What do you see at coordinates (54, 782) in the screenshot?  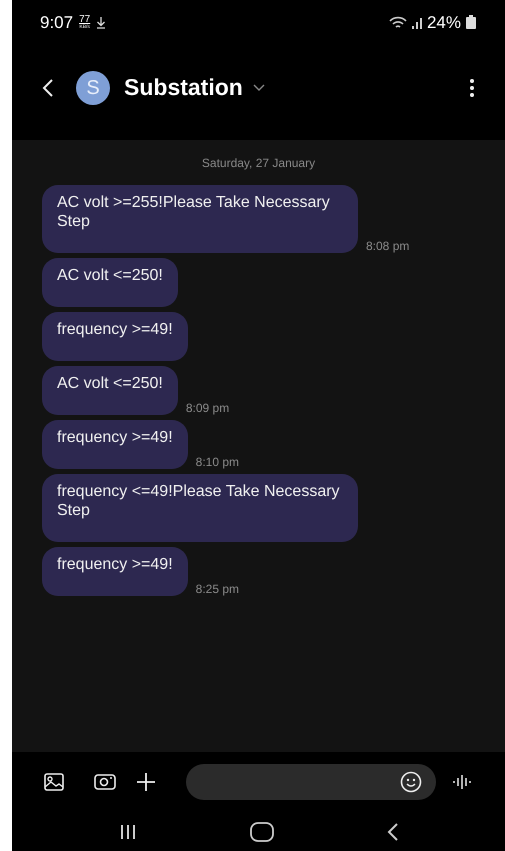 I see `gallery-icon` at bounding box center [54, 782].